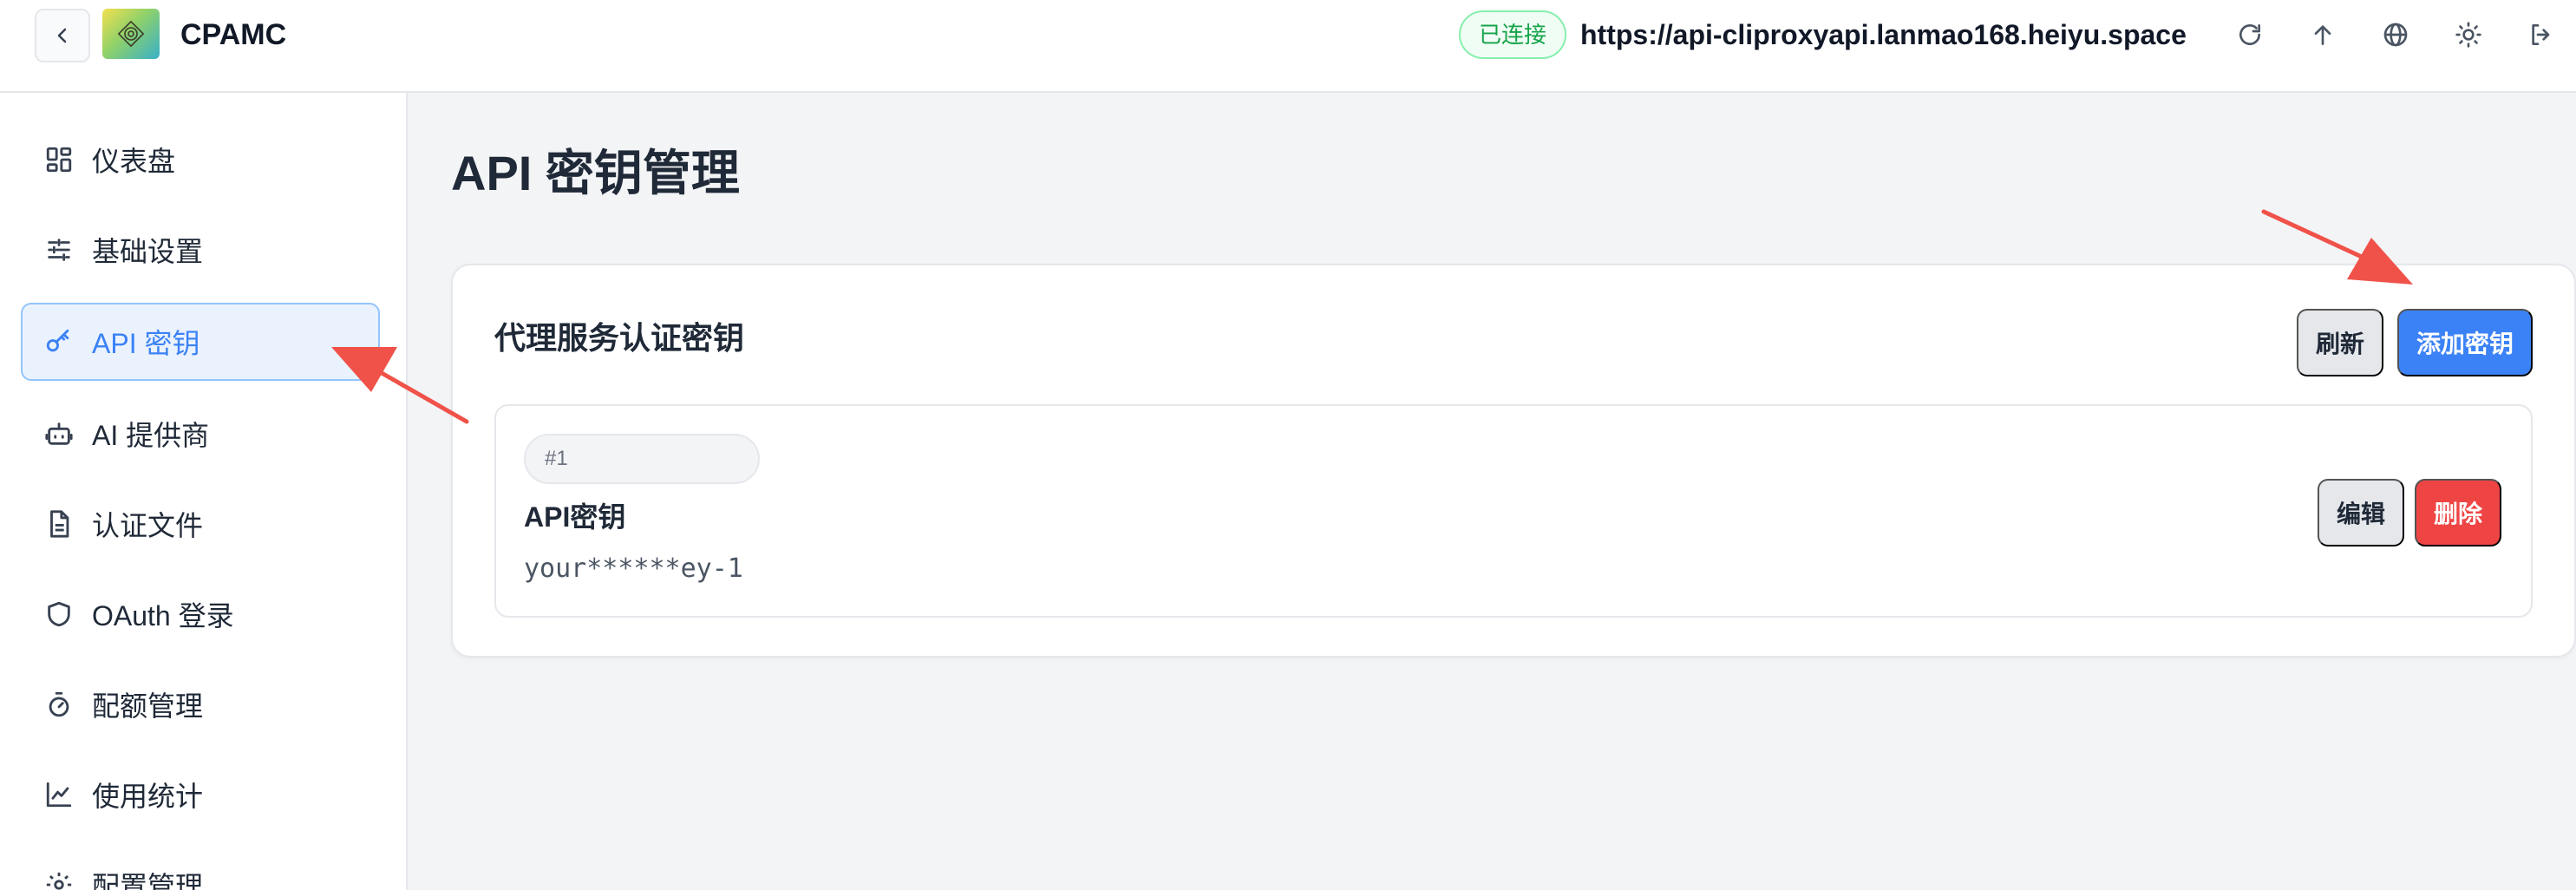 Image resolution: width=2576 pixels, height=890 pixels. I want to click on app-logo, so click(131, 34).